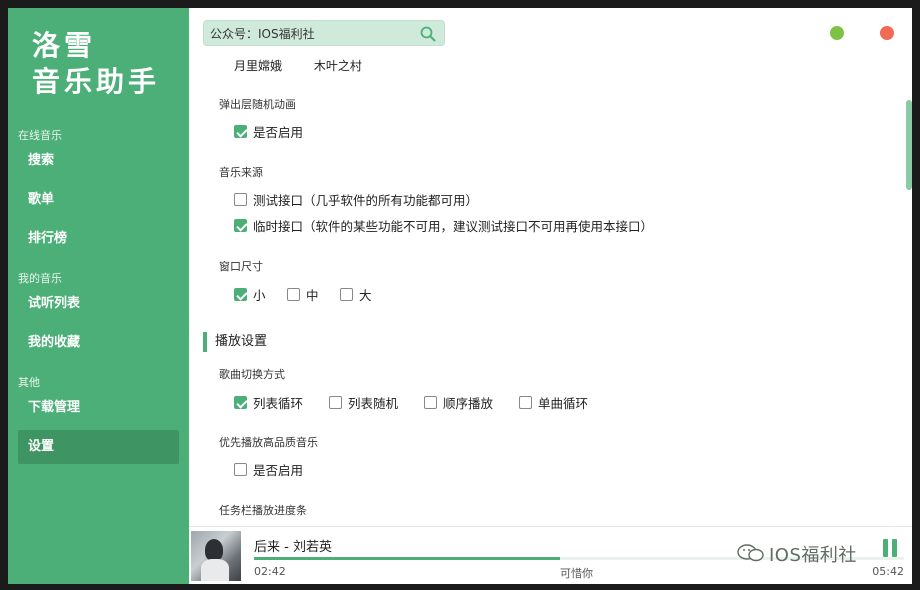  Describe the element at coordinates (366, 200) in the screenshot. I see `checkbox-label: 测试接口（几乎软件的所有功能都可用）` at that location.